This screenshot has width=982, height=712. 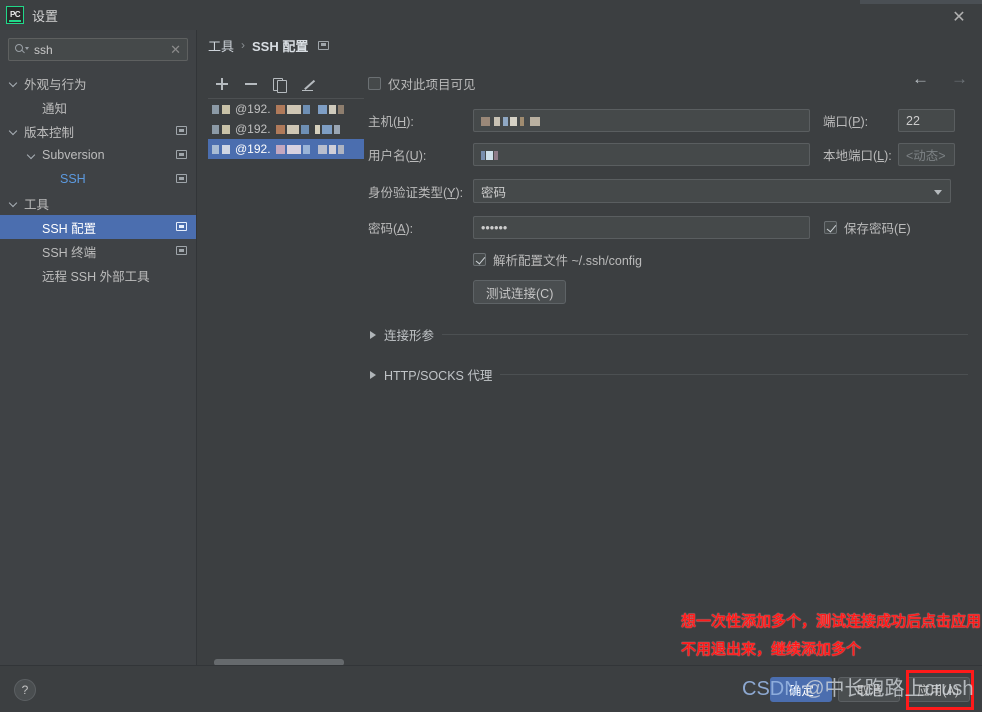 I want to click on add-config-icon, so click(x=222, y=84).